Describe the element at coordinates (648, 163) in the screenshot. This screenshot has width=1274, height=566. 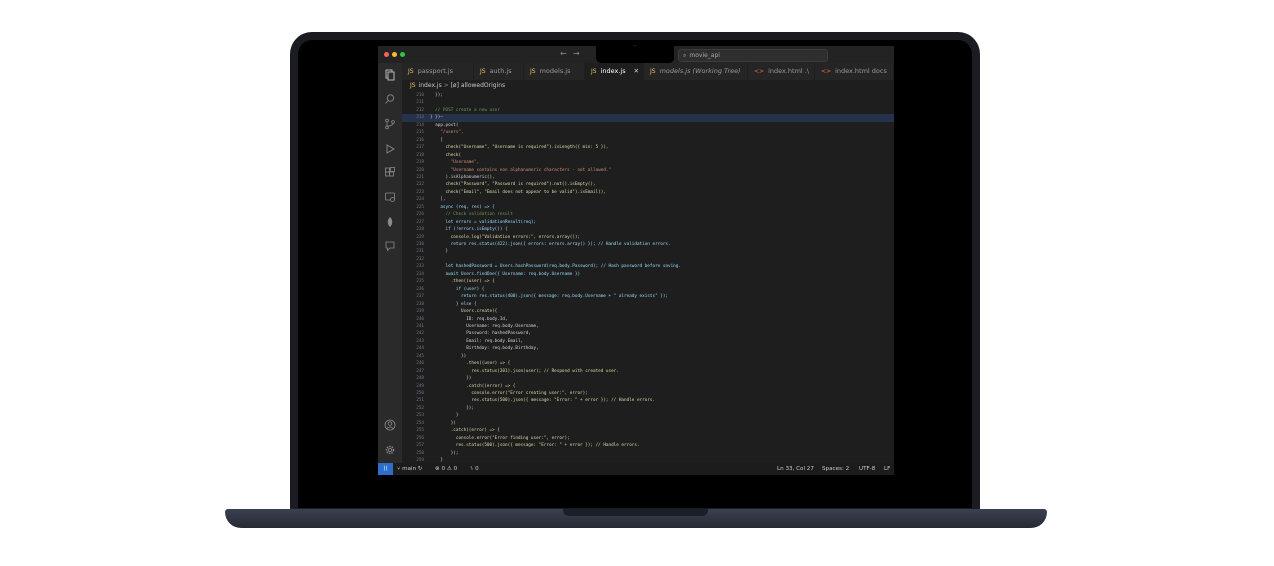
I see `code-line: 219 "Username",` at that location.